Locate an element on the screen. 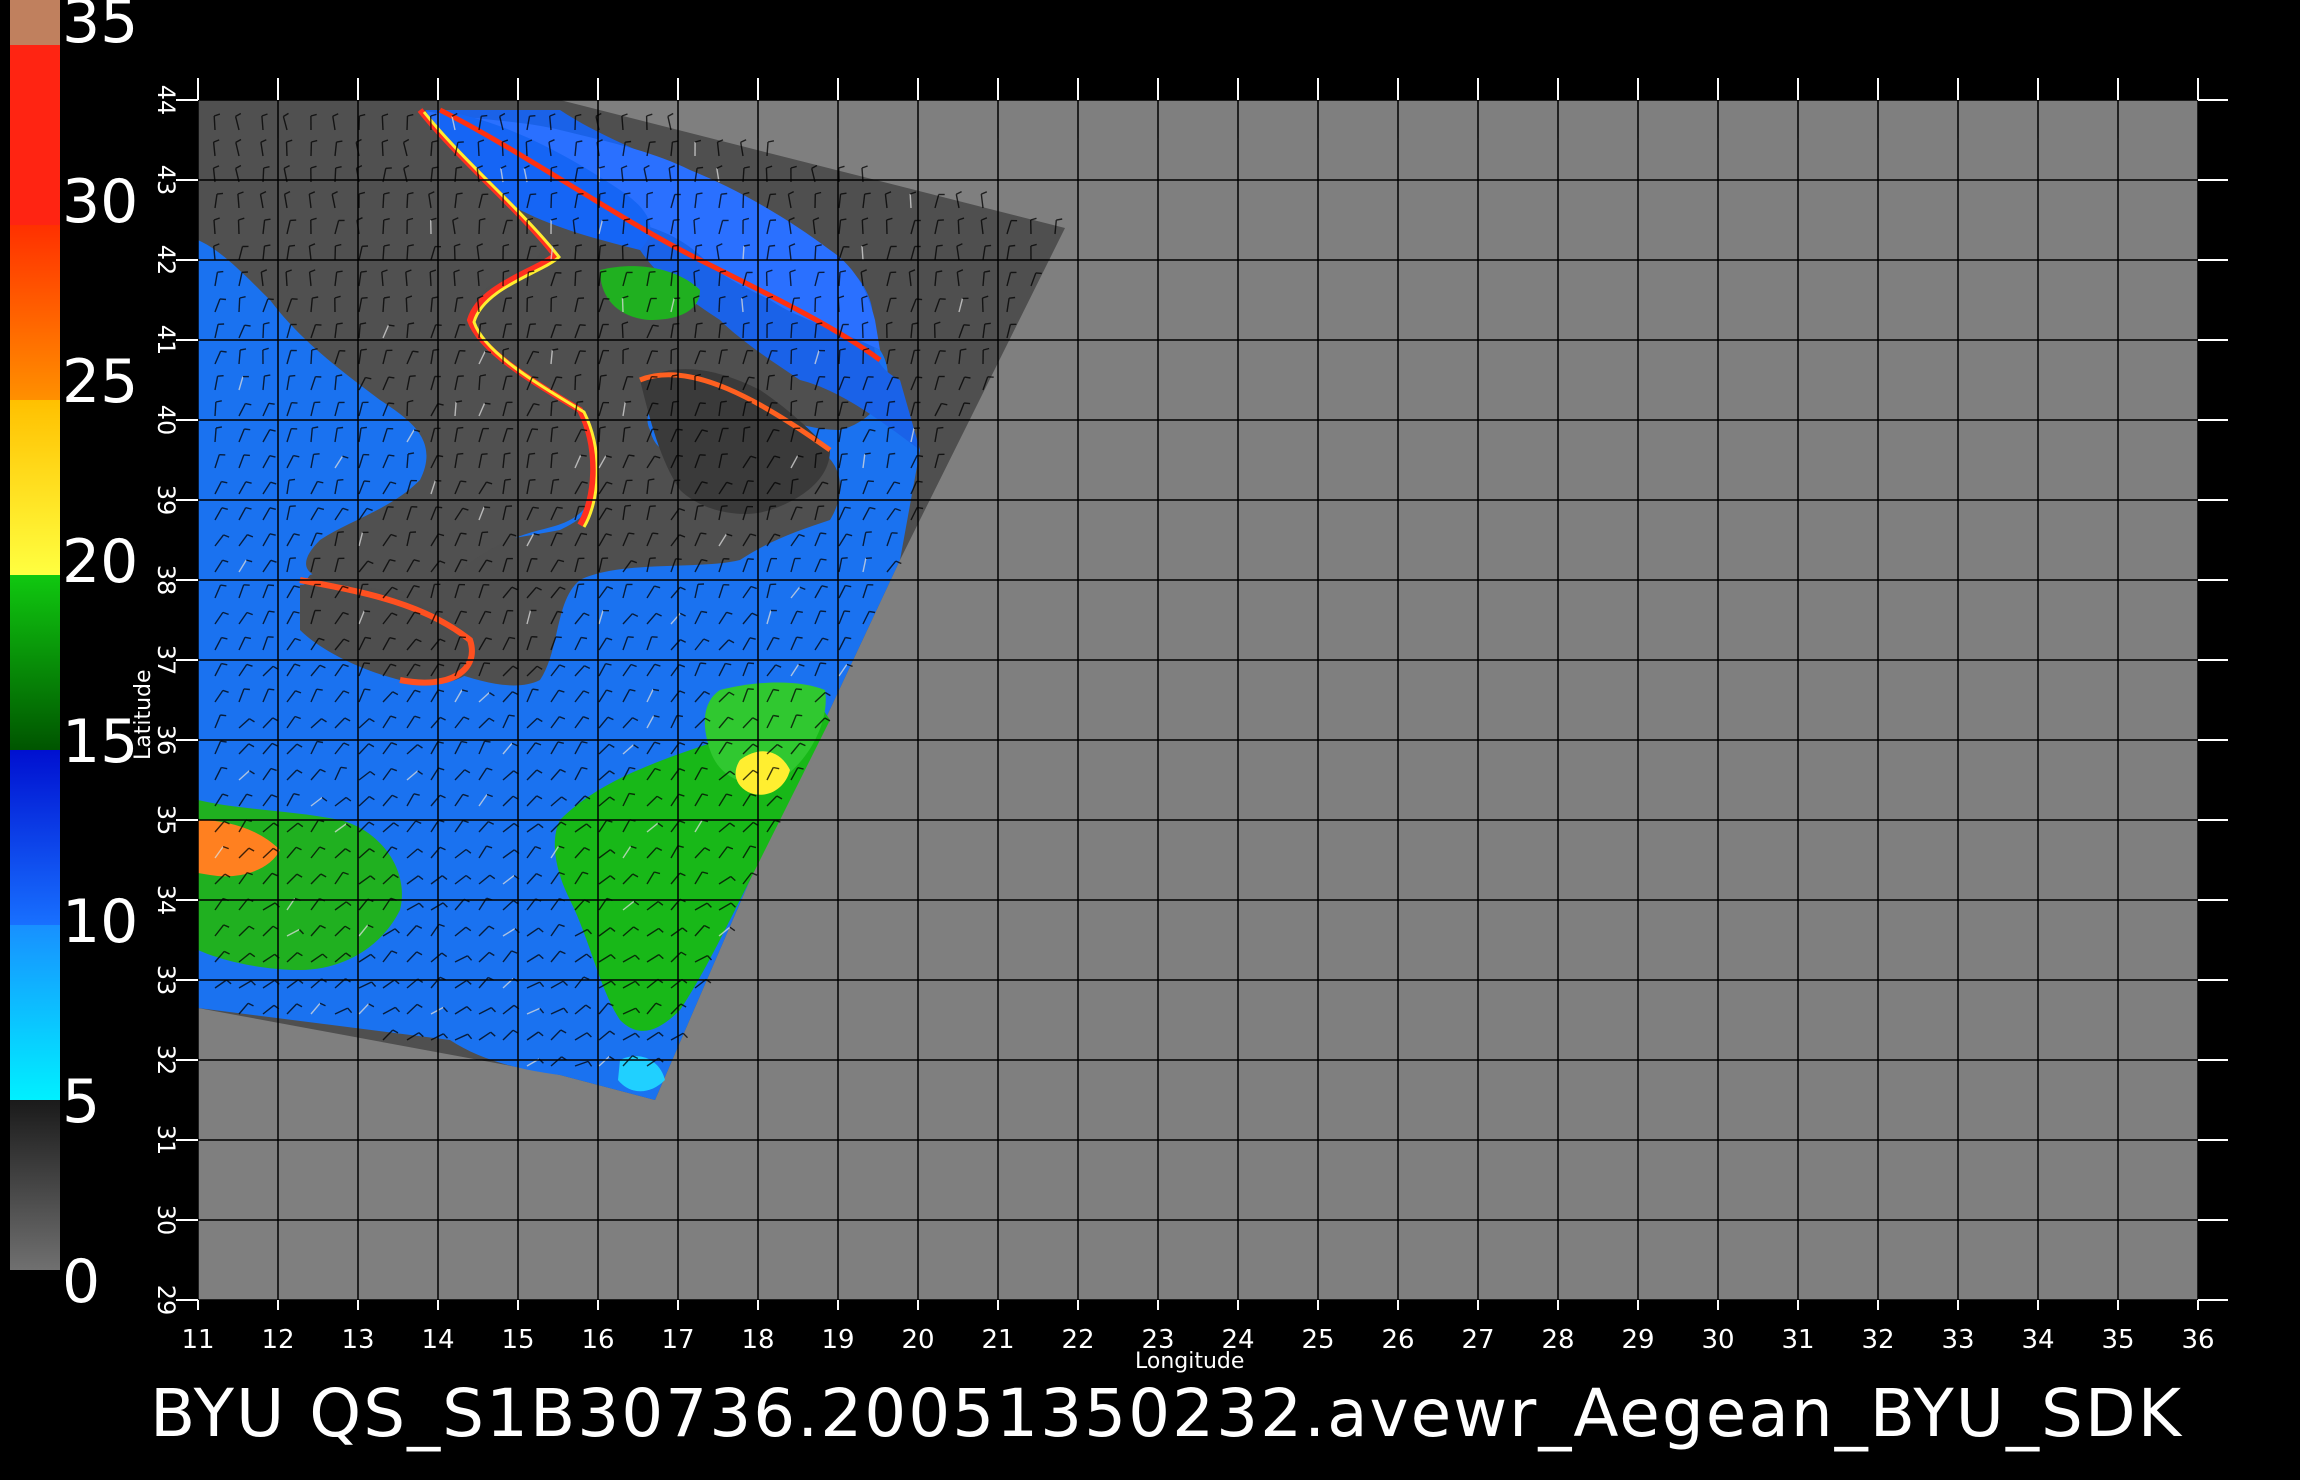  scale-label-5: 5 is located at coordinates (81, 1102).